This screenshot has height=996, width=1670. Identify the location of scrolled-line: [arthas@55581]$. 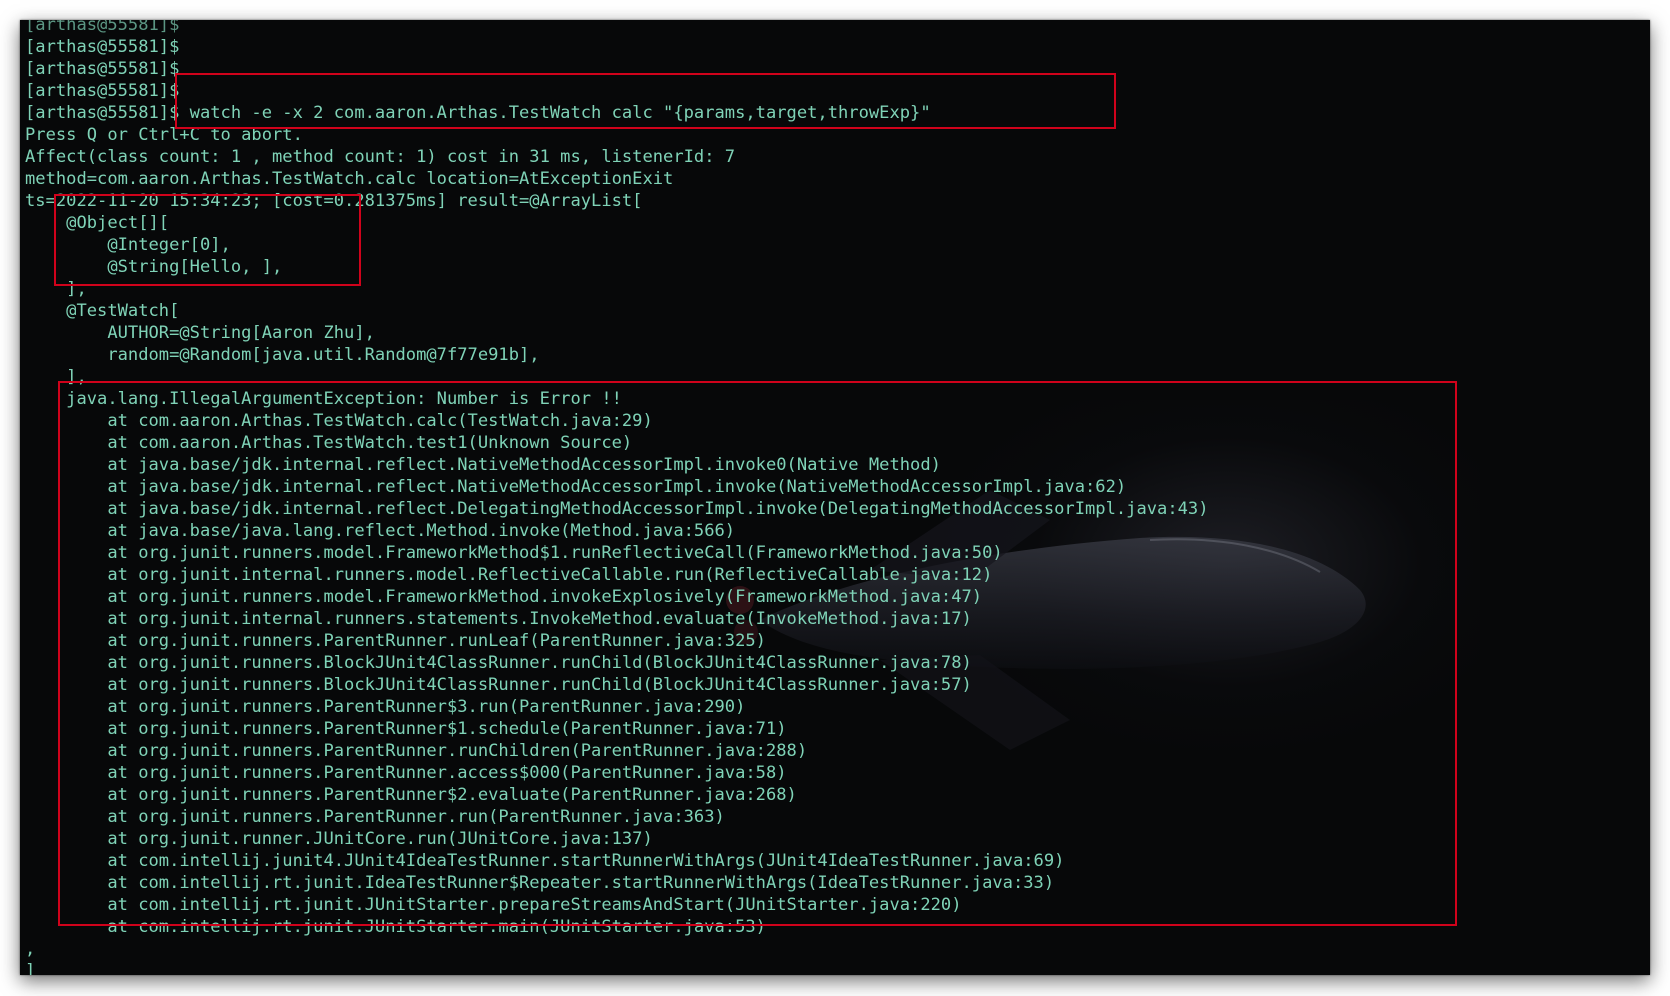
(102, 27).